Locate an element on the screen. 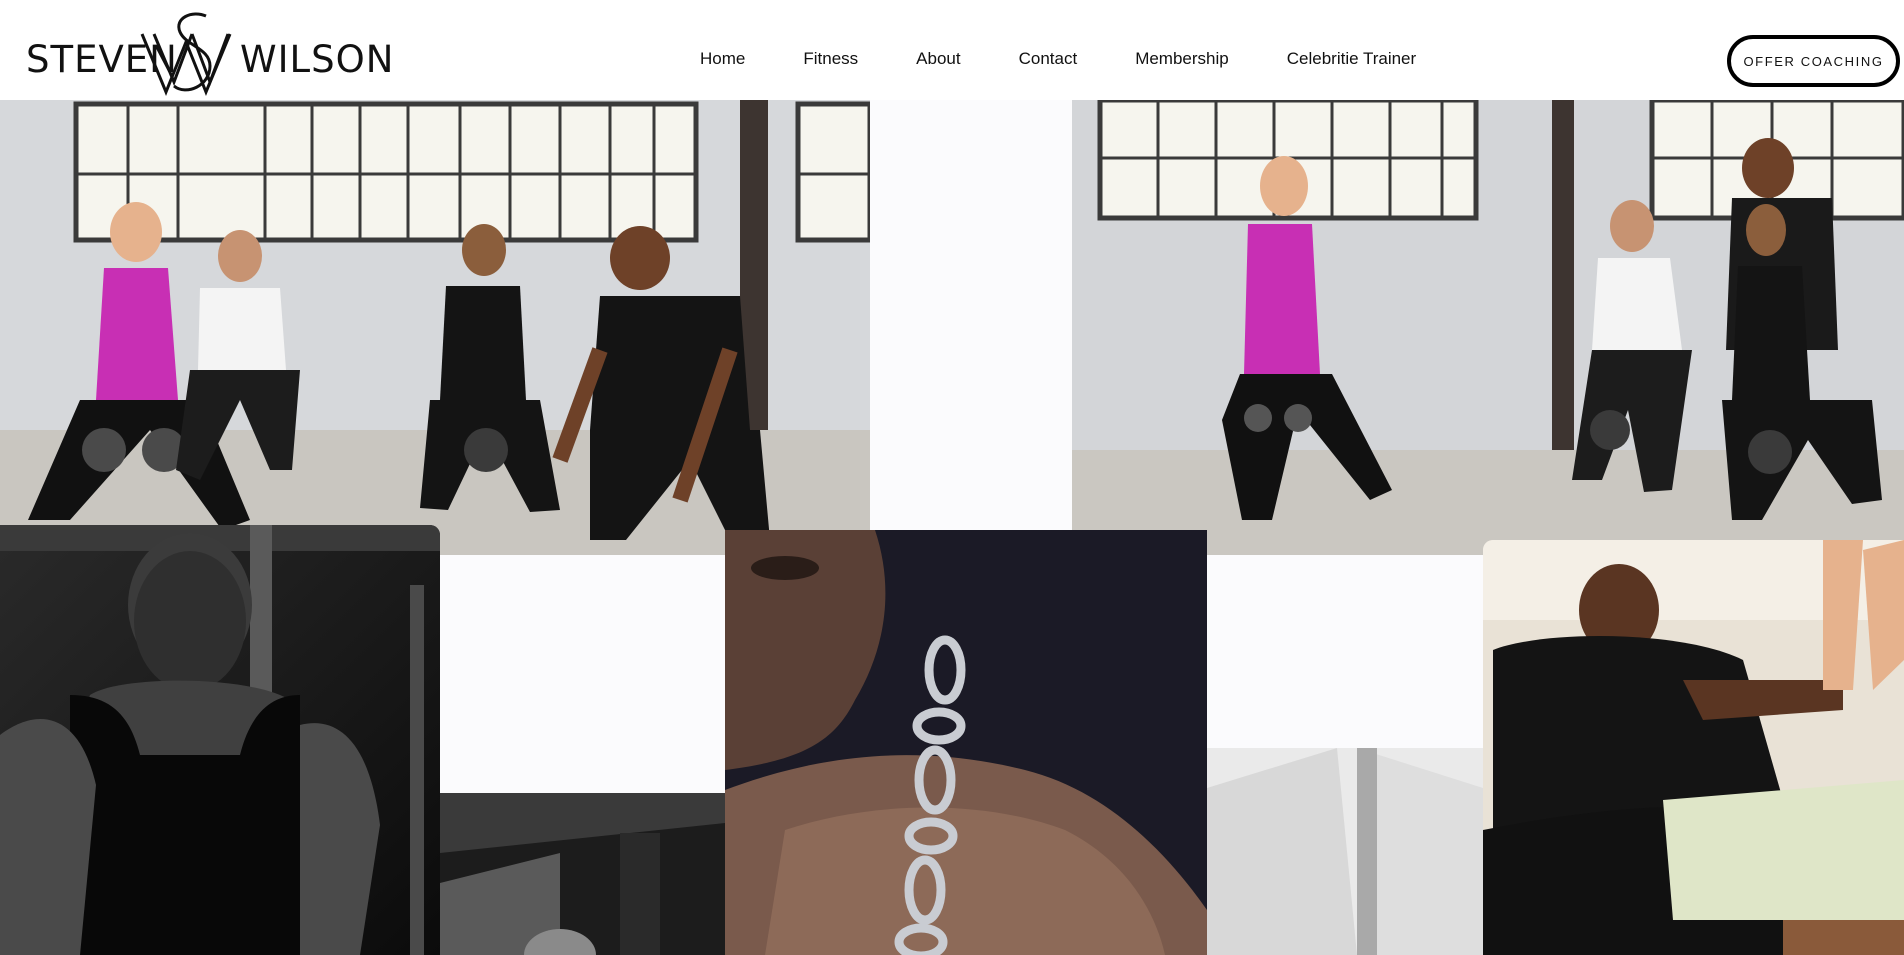 This screenshot has width=1904, height=955. trainer-stretch-assist-photo is located at coordinates (1693, 747).